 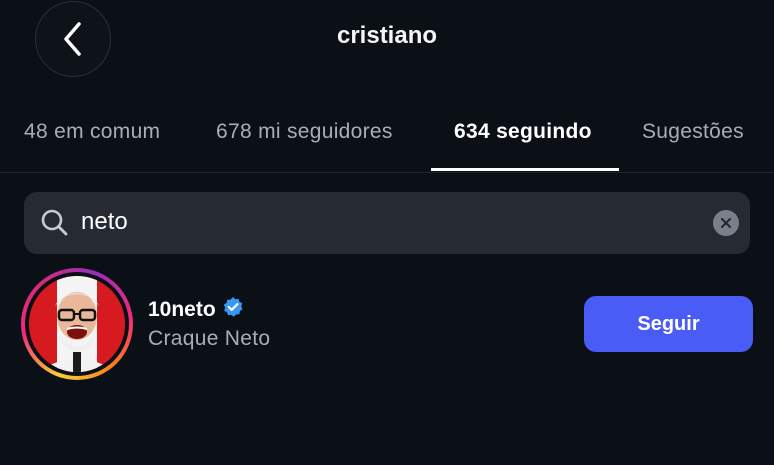 I want to click on active-tab-indicator, so click(x=525, y=169).